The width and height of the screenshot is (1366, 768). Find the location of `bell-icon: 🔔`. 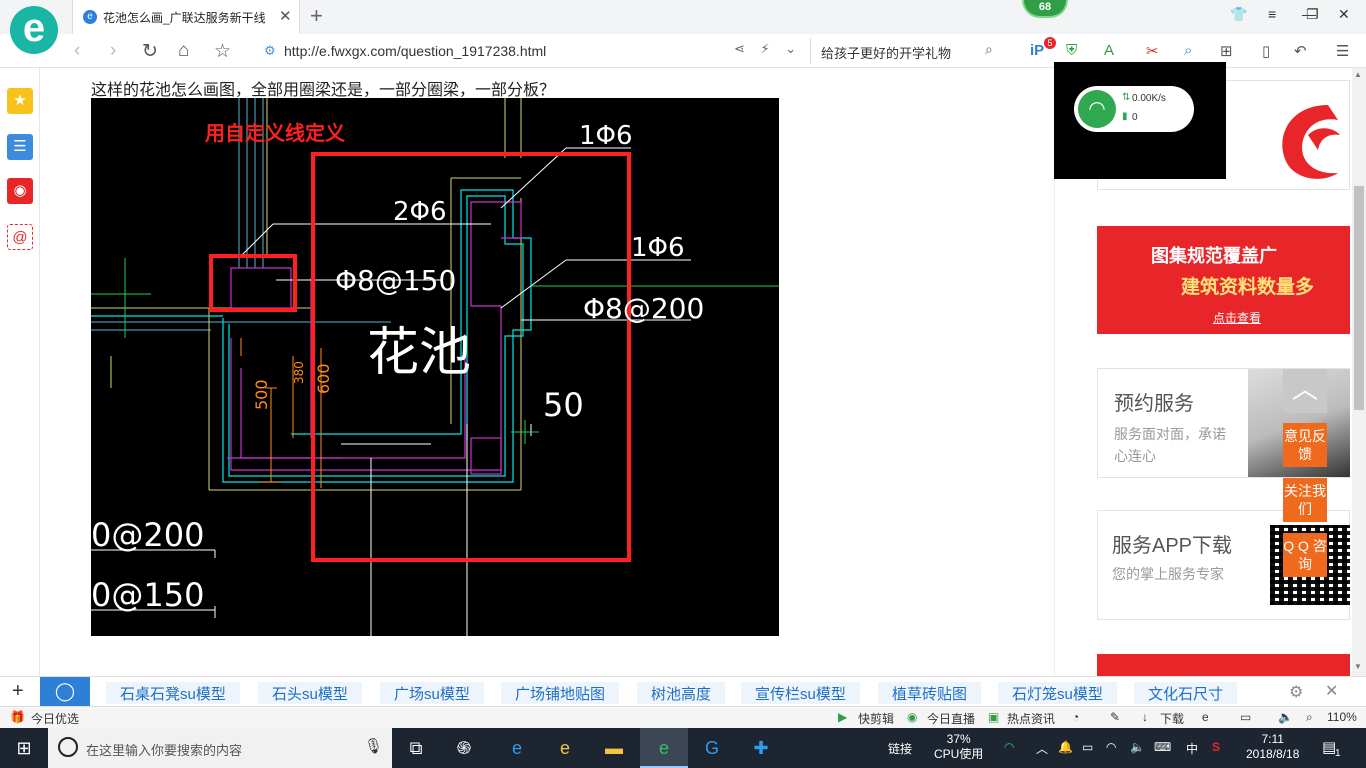

bell-icon: 🔔 is located at coordinates (1065, 747).